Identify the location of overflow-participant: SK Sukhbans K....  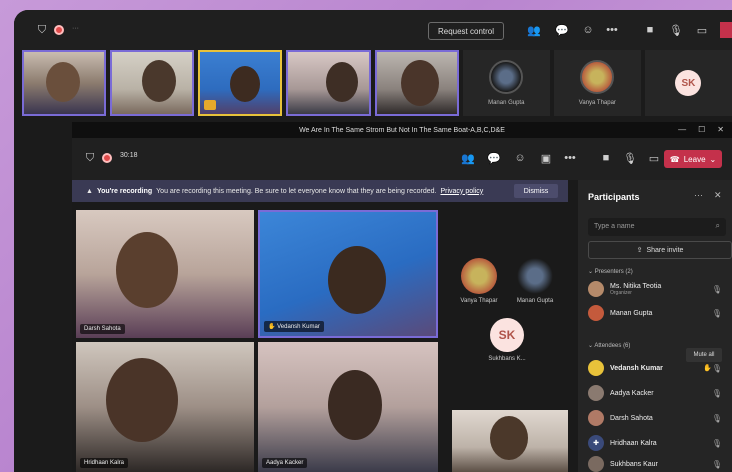
(507, 340).